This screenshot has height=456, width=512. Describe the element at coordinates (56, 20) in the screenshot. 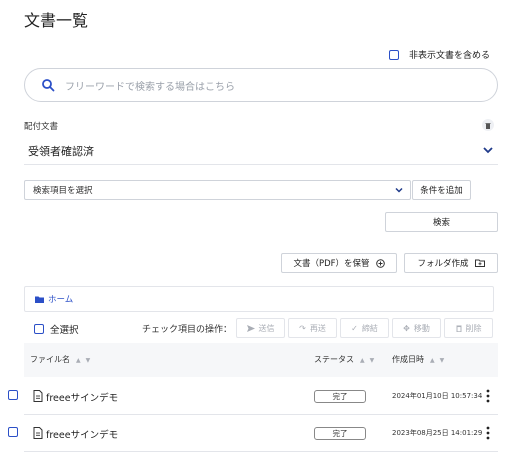

I see `page-title: 文書一覧` at that location.